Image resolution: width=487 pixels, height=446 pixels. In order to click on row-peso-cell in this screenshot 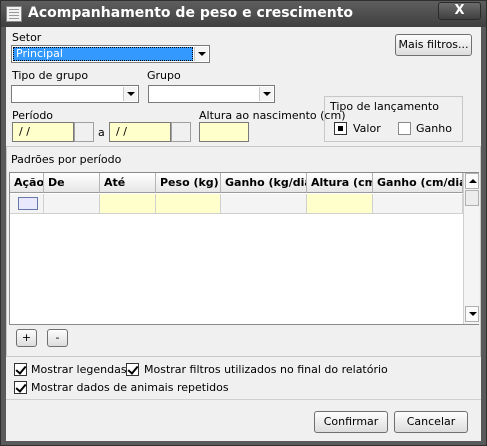, I will do `click(188, 204)`.